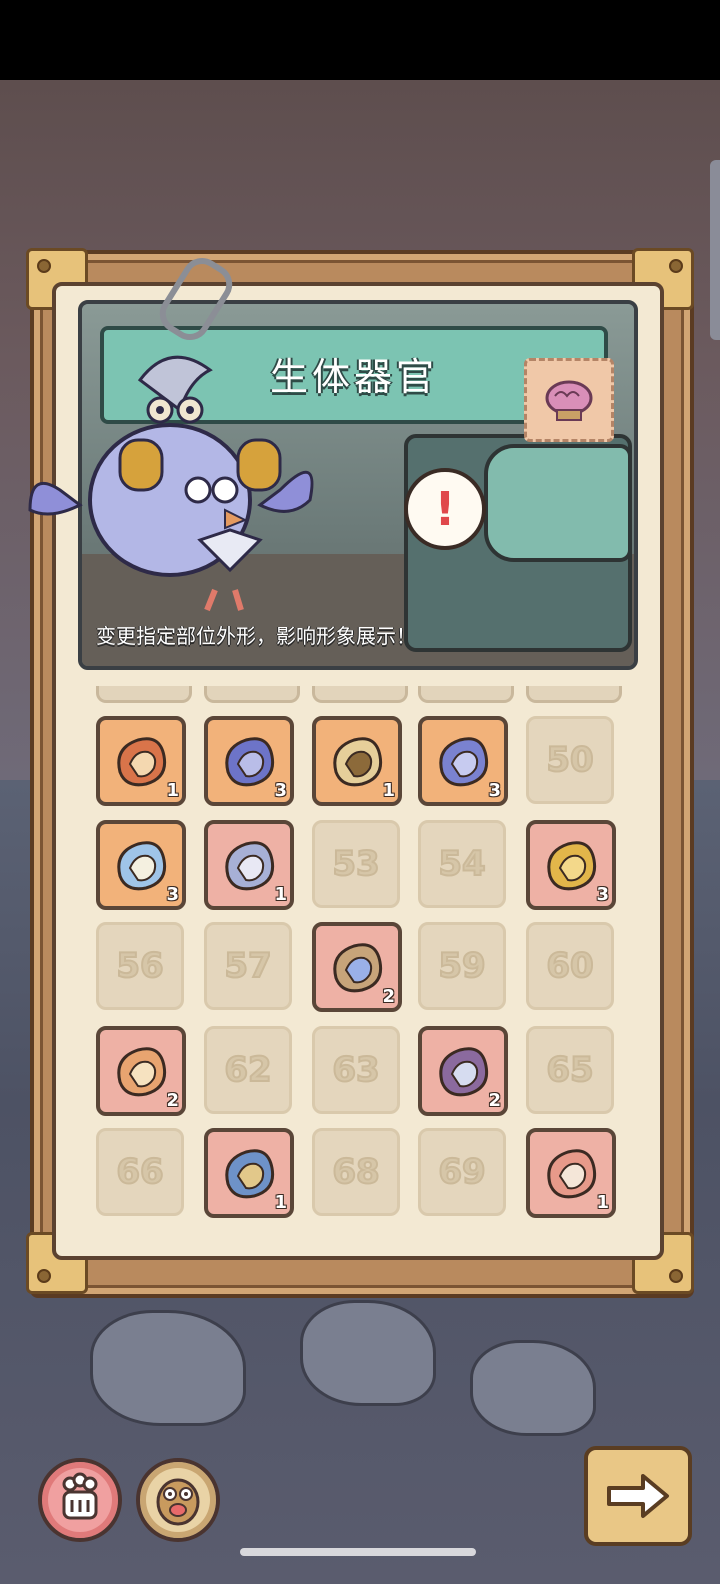 This screenshot has height=1584, width=720. I want to click on organ-eye-shell-icon, so click(572, 866).